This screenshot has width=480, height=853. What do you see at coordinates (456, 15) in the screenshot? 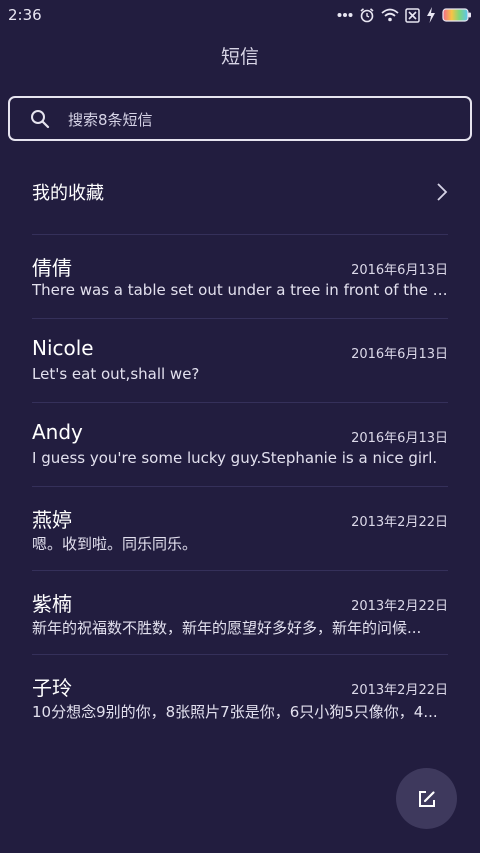
I see `battery-icon` at bounding box center [456, 15].